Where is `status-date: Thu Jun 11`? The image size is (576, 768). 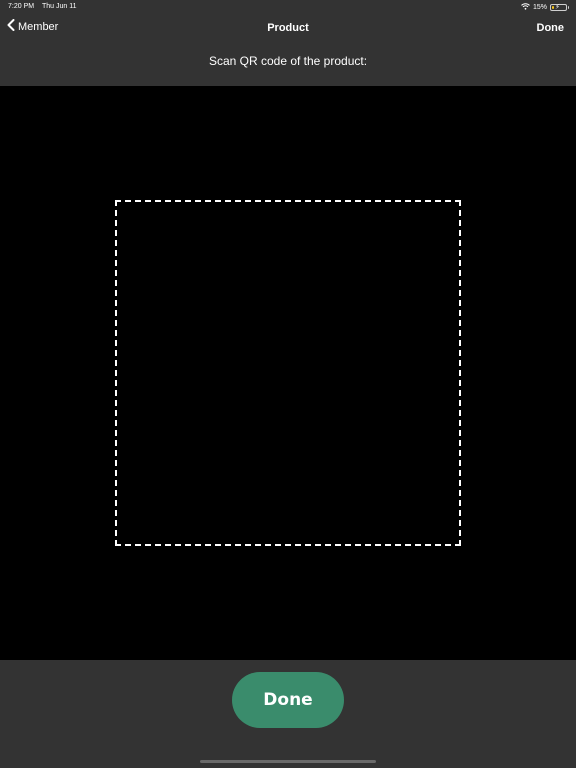 status-date: Thu Jun 11 is located at coordinates (59, 6).